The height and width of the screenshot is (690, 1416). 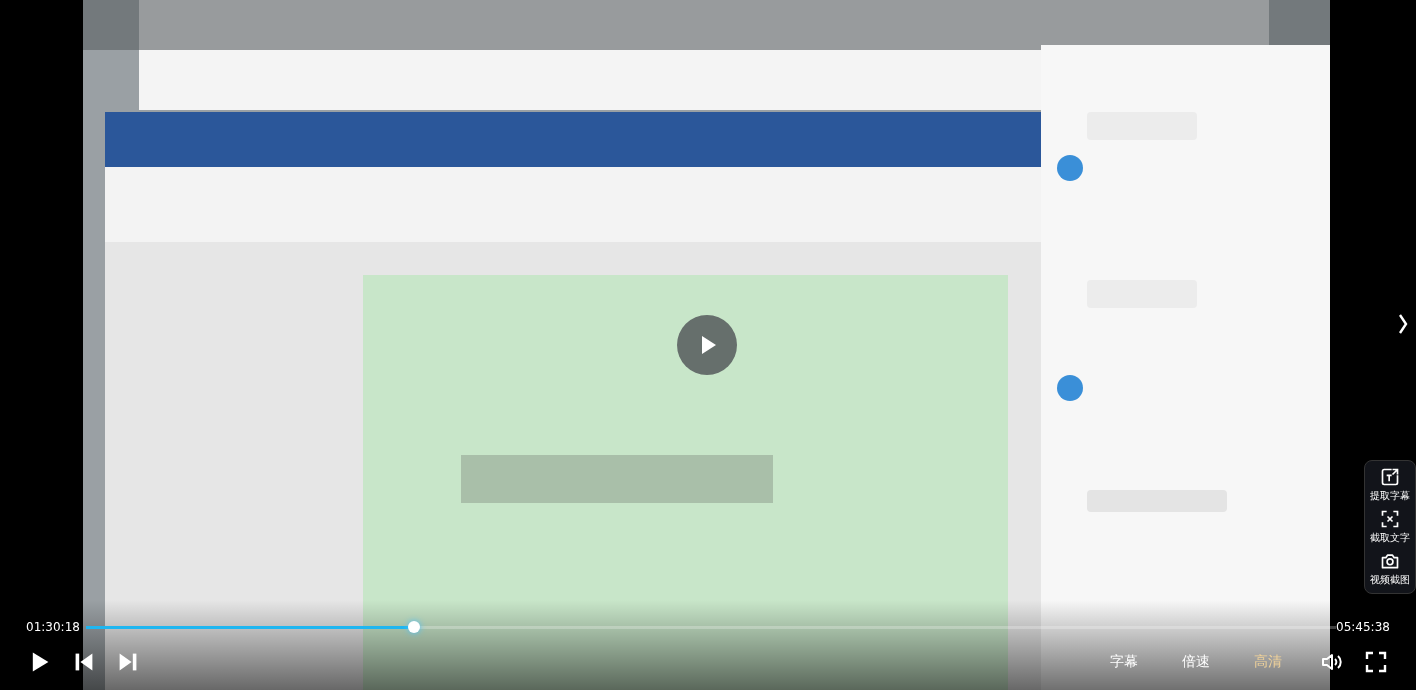 What do you see at coordinates (1390, 477) in the screenshot?
I see `text-export-icon` at bounding box center [1390, 477].